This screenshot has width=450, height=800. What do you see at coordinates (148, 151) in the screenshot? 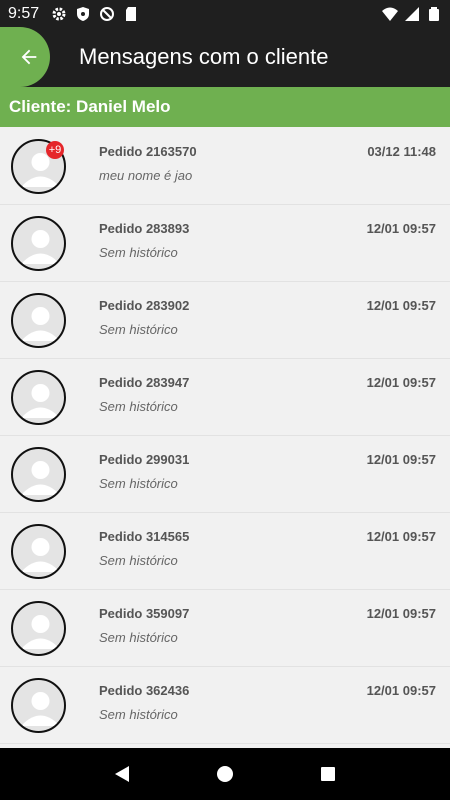
I see `order-number: Pedido 2163570` at bounding box center [148, 151].